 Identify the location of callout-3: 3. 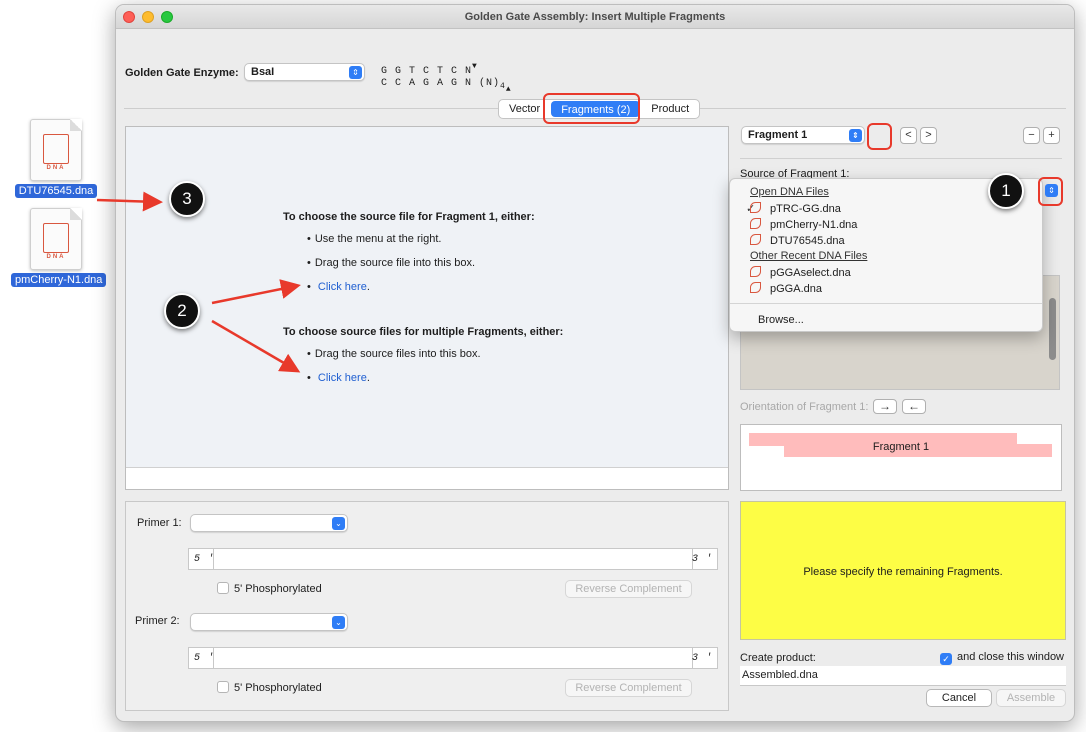
(187, 199).